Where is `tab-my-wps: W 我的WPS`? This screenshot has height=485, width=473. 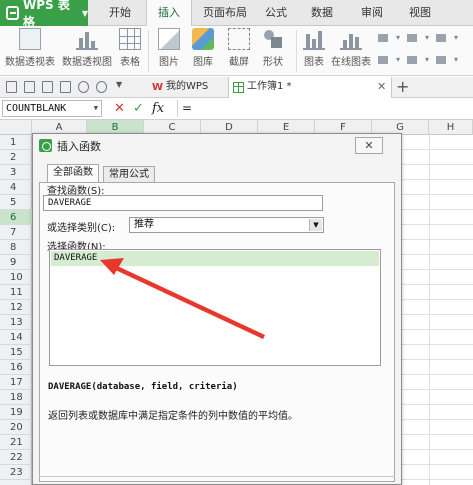 tab-my-wps: W 我的WPS is located at coordinates (187, 87).